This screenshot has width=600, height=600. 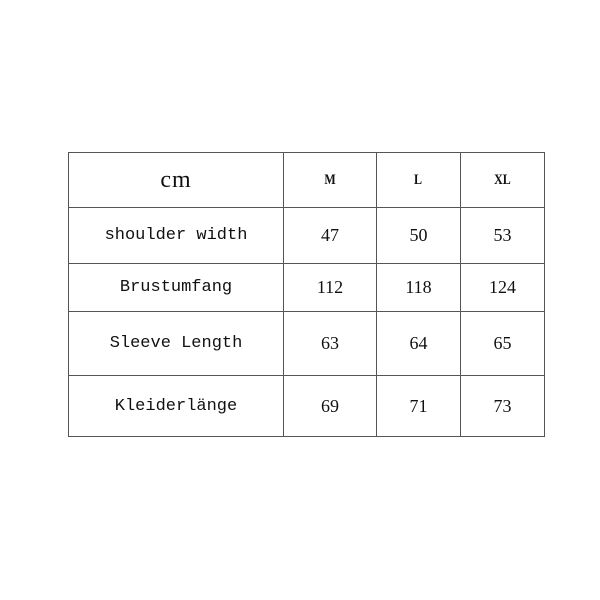 I want to click on table-row: Brustumfang 112 118 124, so click(x=306, y=287).